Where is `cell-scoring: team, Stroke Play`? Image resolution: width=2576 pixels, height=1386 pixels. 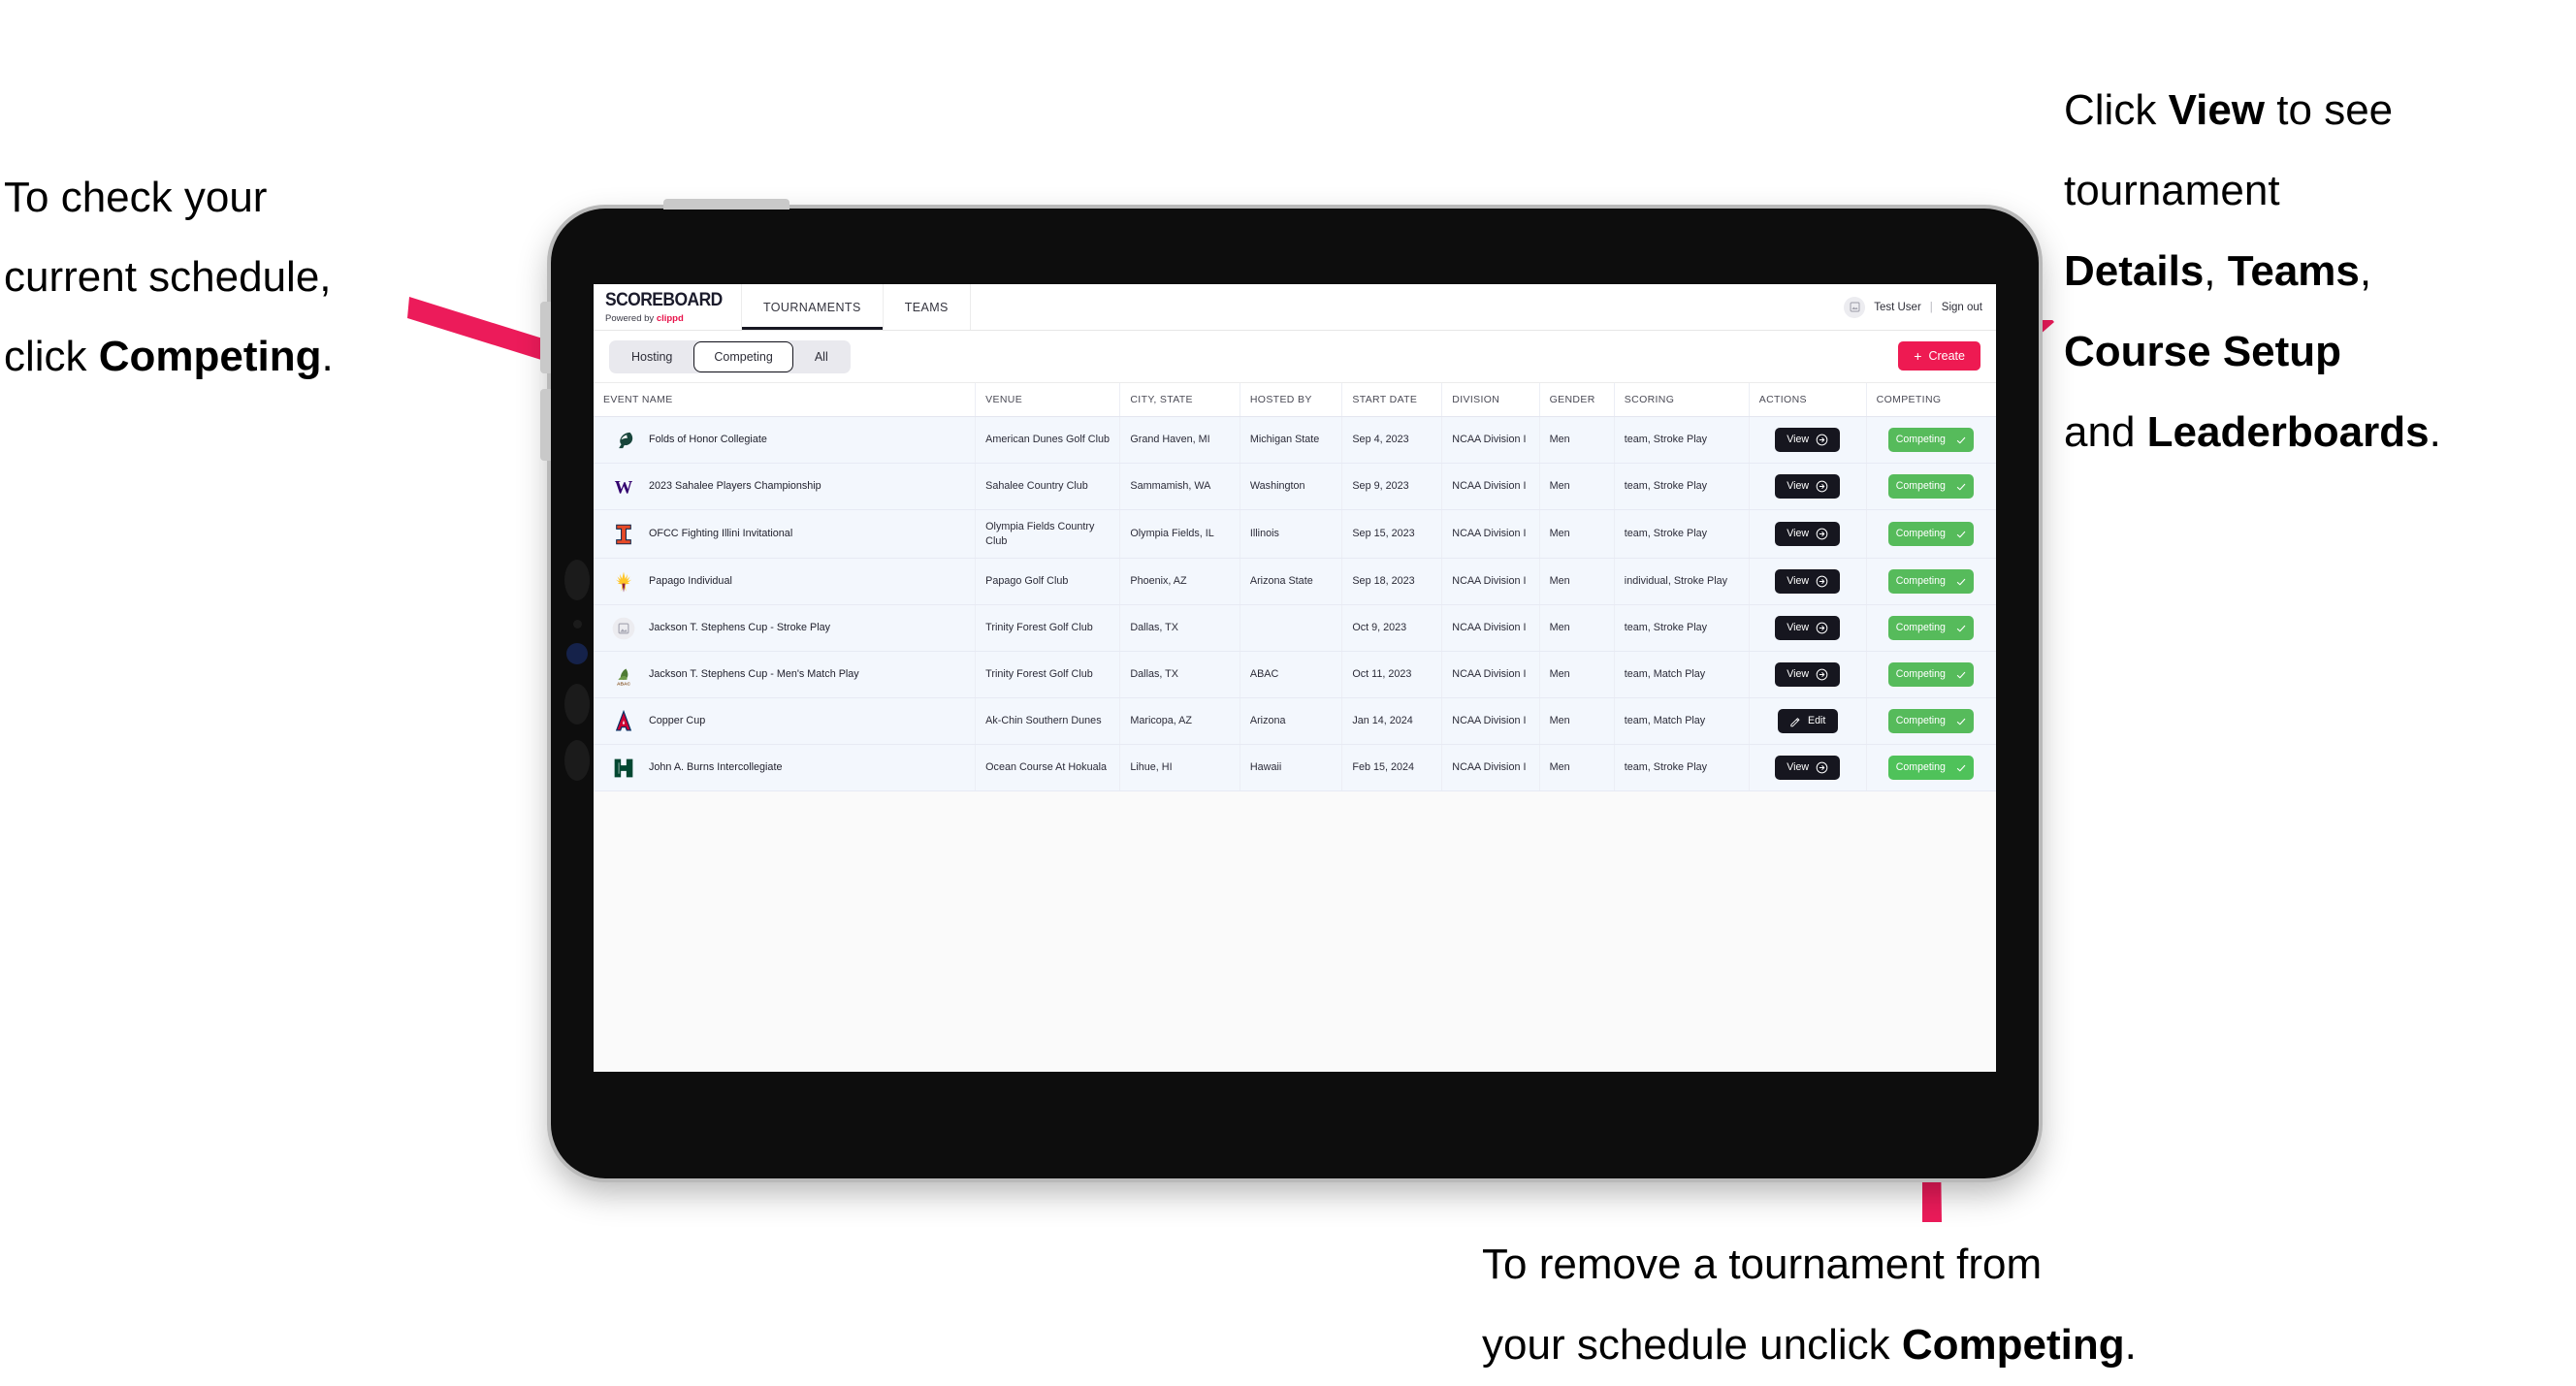 cell-scoring: team, Stroke Play is located at coordinates (1682, 534).